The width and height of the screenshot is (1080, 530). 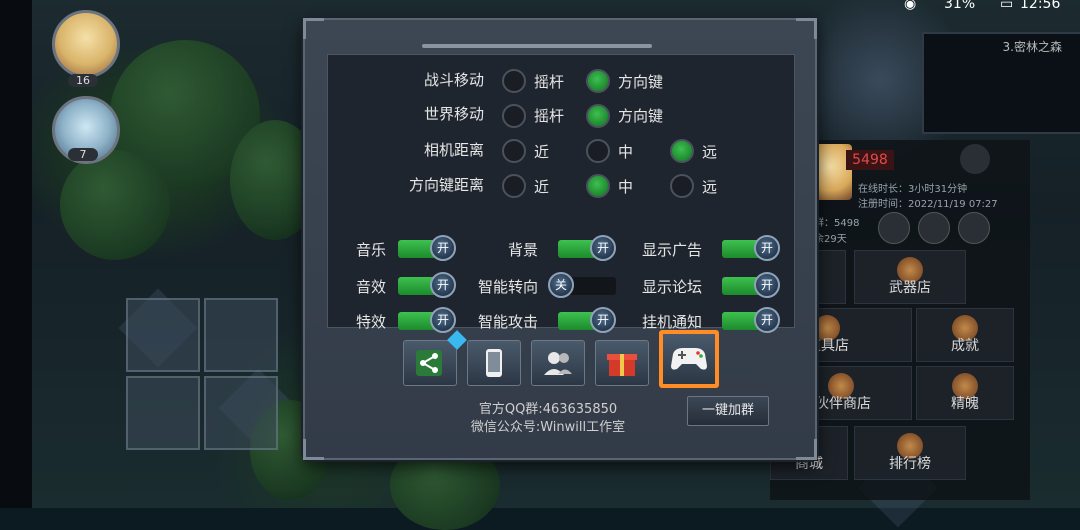 I want to click on weapon-shop-label: 武器店, so click(x=910, y=288).